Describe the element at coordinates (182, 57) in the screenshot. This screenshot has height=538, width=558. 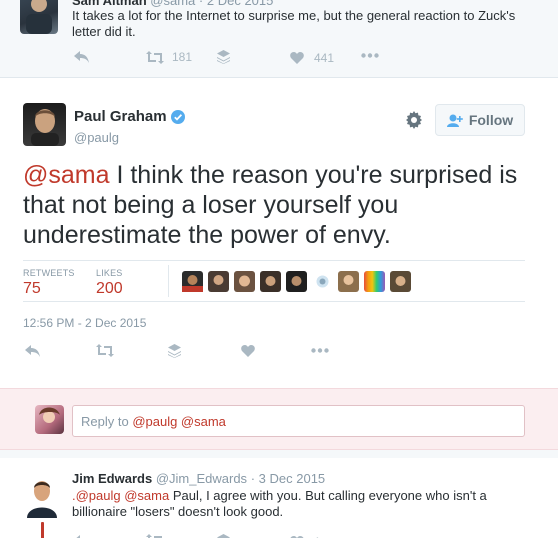
I see `retweet-count: 181` at that location.